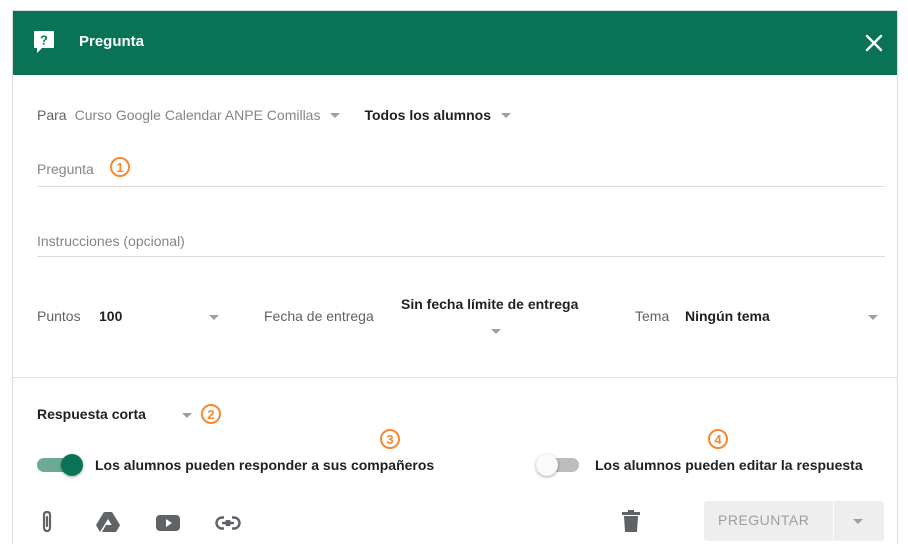 Image resolution: width=908 pixels, height=544 pixels. What do you see at coordinates (764, 520) in the screenshot?
I see `ask-button-label: PREGUNTAR` at bounding box center [764, 520].